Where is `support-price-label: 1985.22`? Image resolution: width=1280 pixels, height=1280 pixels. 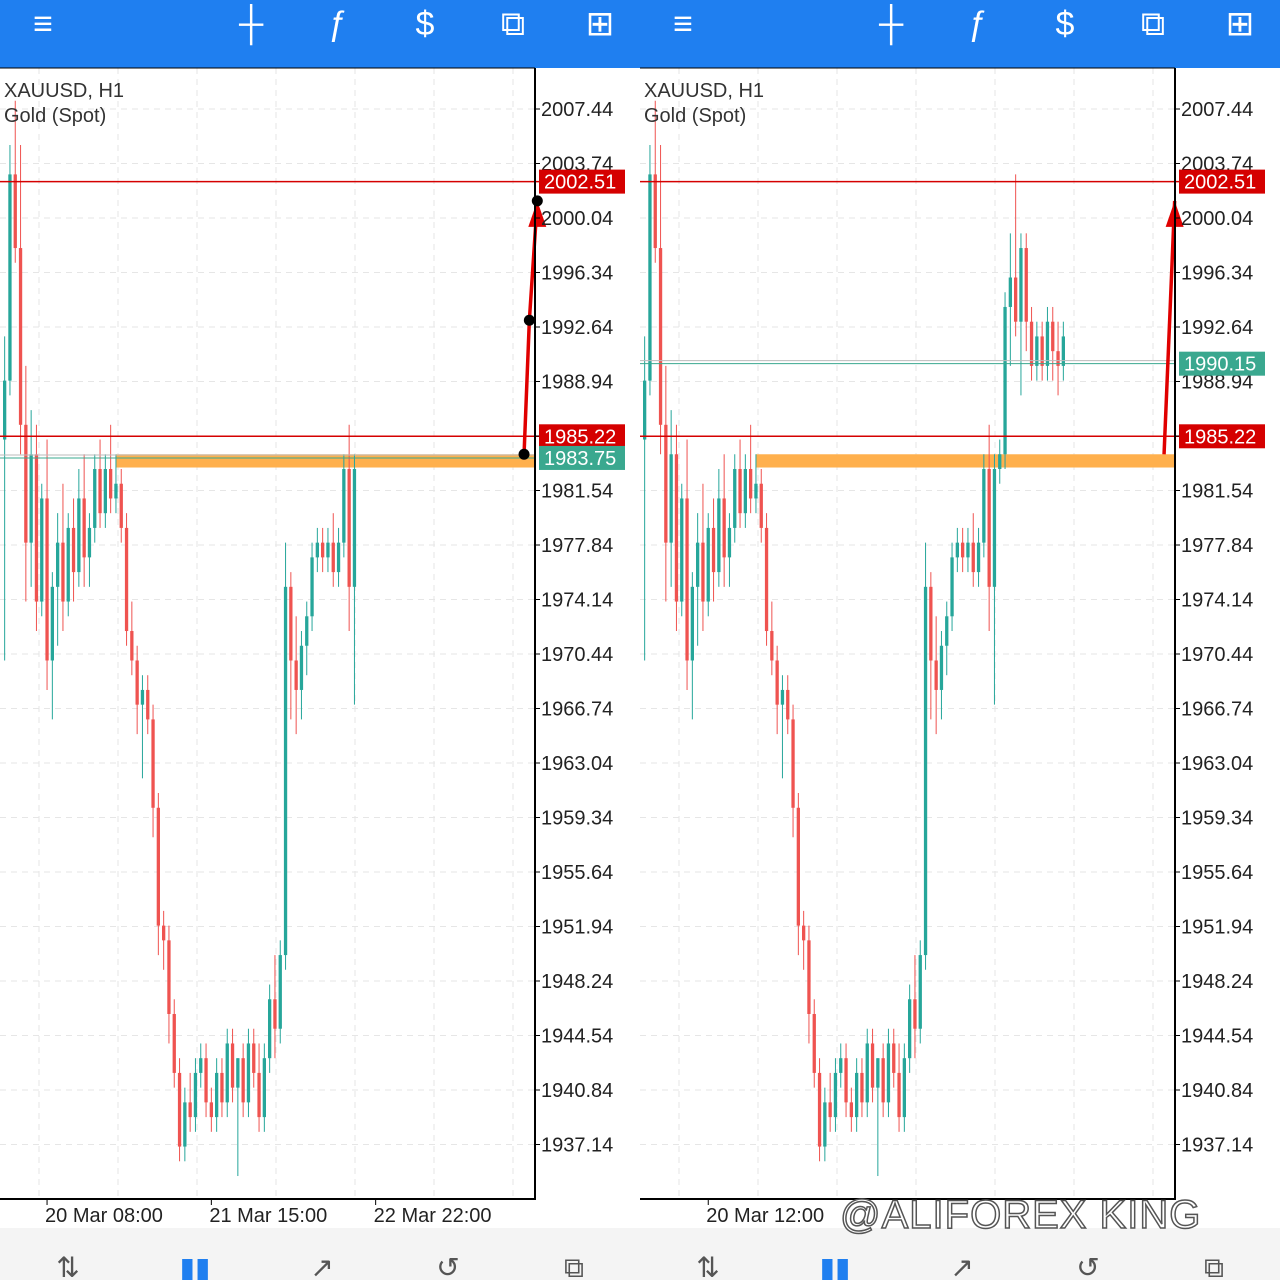
support-price-label: 1985.22 is located at coordinates (580, 437).